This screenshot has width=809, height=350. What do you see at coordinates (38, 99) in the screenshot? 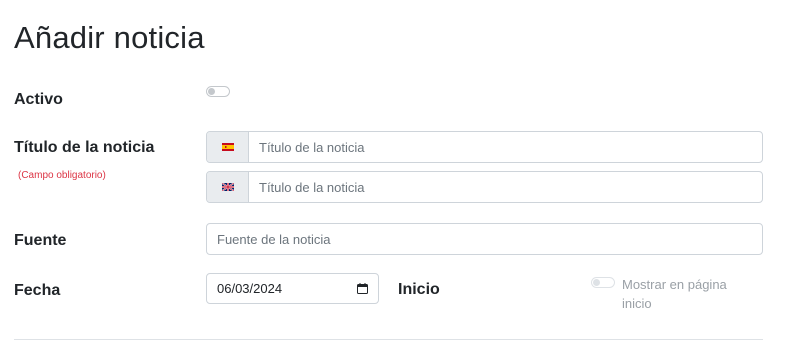
I see `active-label: Activo` at bounding box center [38, 99].